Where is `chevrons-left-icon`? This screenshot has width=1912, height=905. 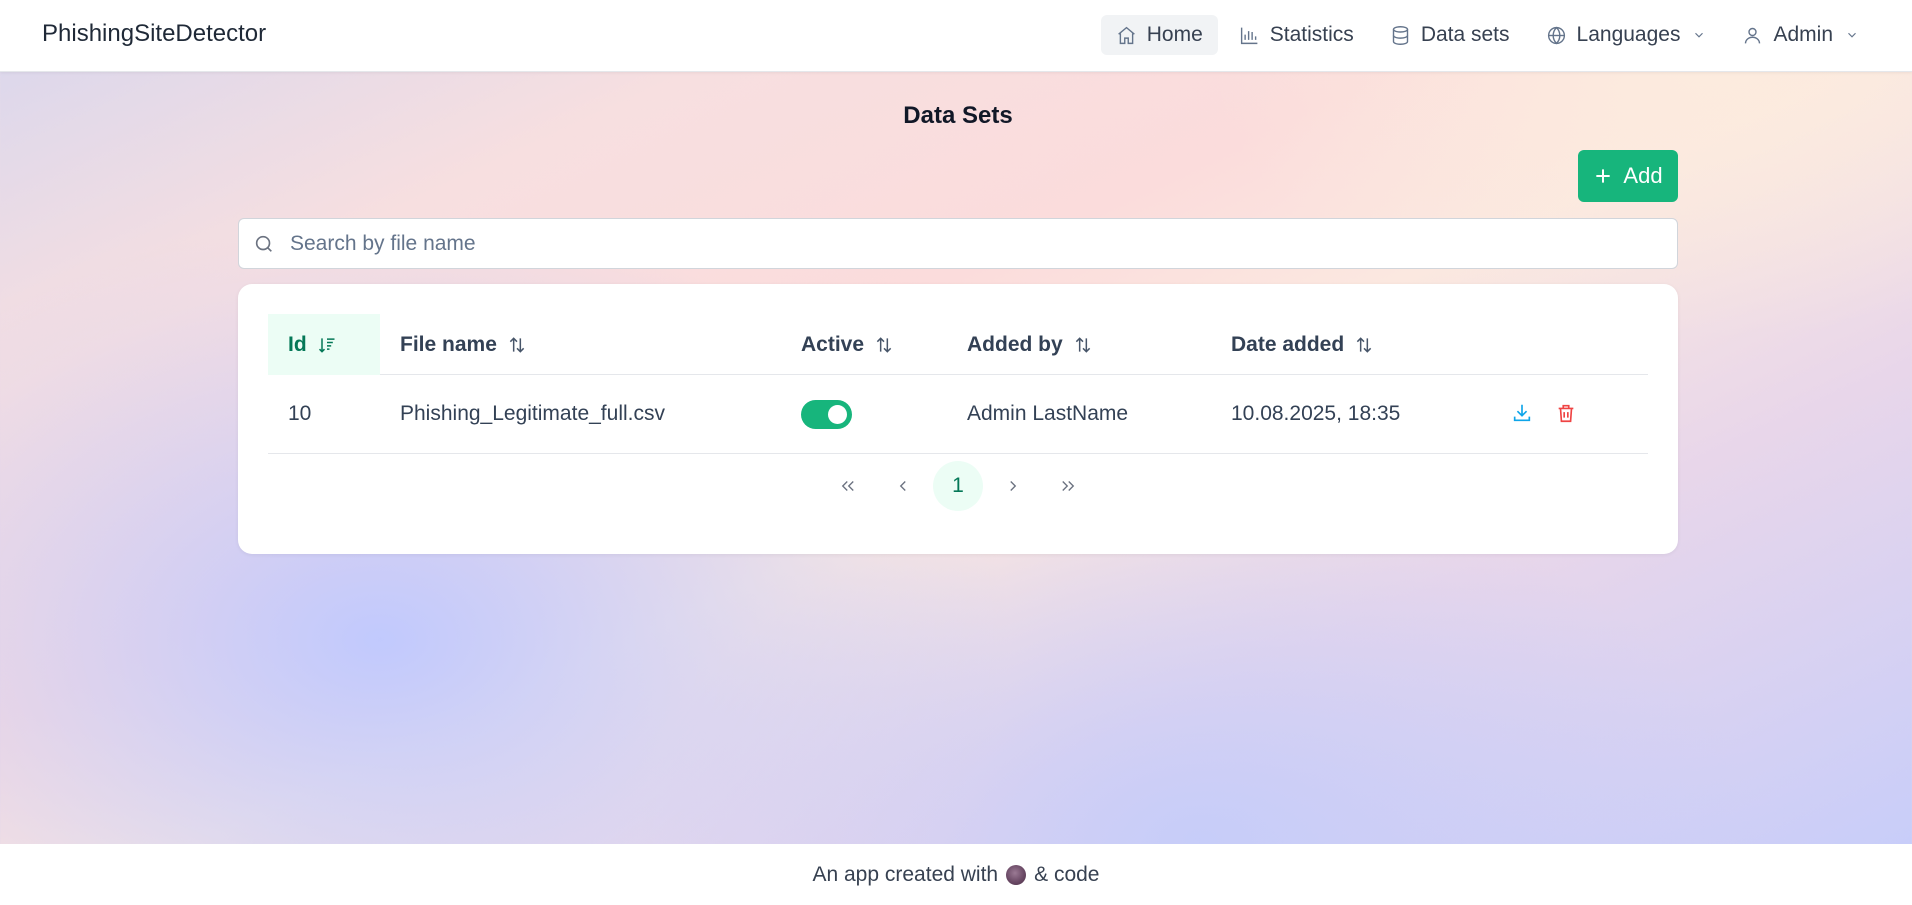
chevrons-left-icon is located at coordinates (847, 486).